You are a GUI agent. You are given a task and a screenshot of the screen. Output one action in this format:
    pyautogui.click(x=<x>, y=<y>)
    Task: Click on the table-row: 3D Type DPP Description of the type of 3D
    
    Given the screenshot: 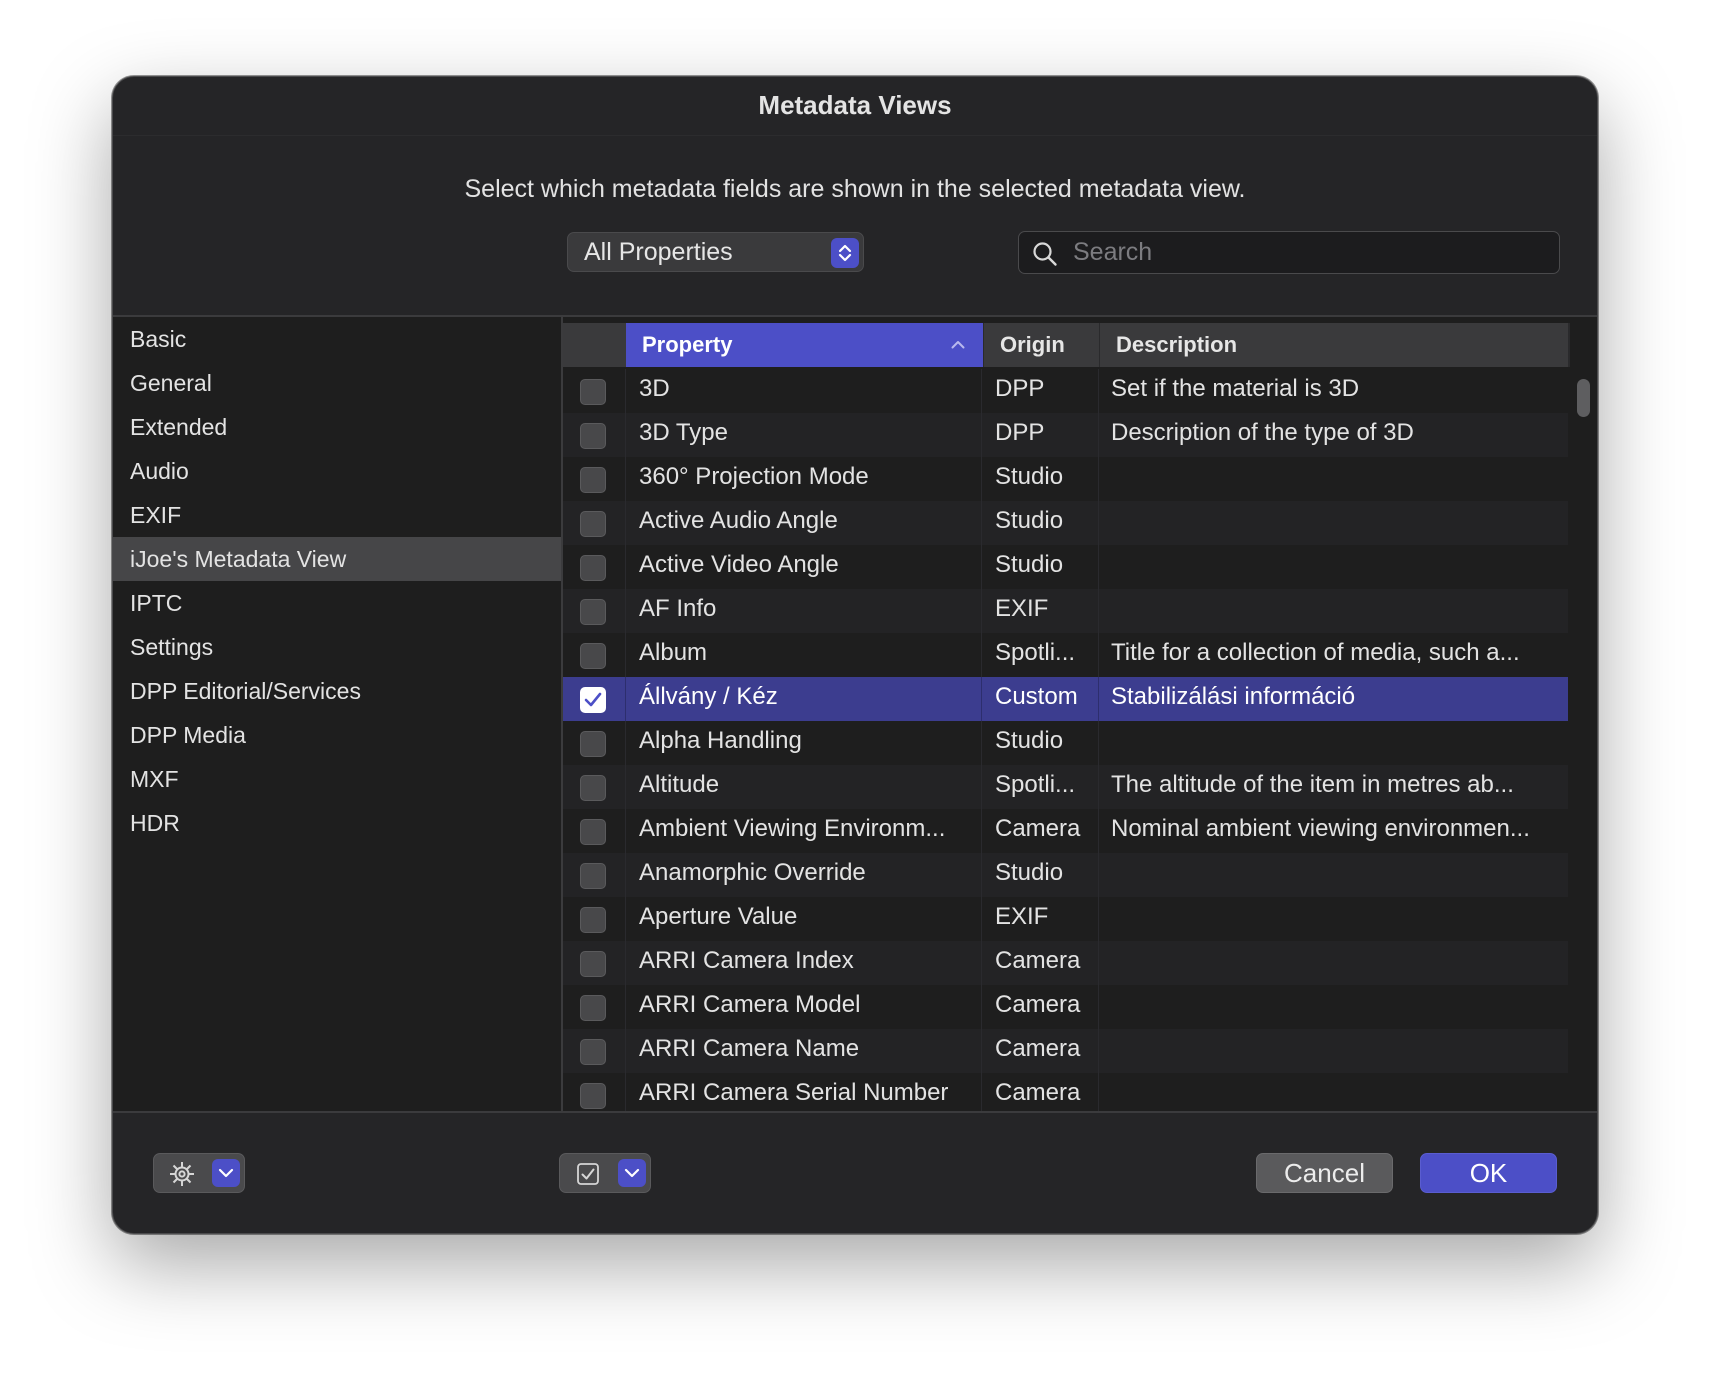 What is the action you would take?
    pyautogui.click(x=1065, y=435)
    